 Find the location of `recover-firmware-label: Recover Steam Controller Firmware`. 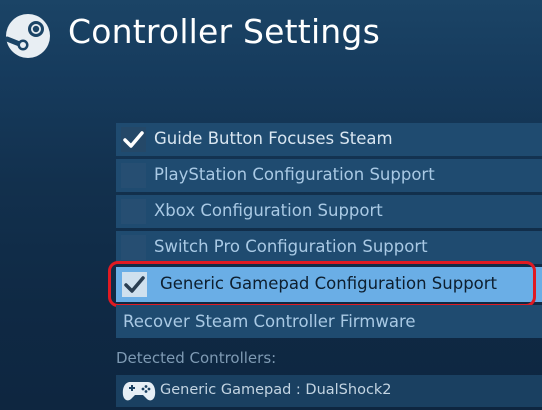

recover-firmware-label: Recover Steam Controller Firmware is located at coordinates (269, 321).